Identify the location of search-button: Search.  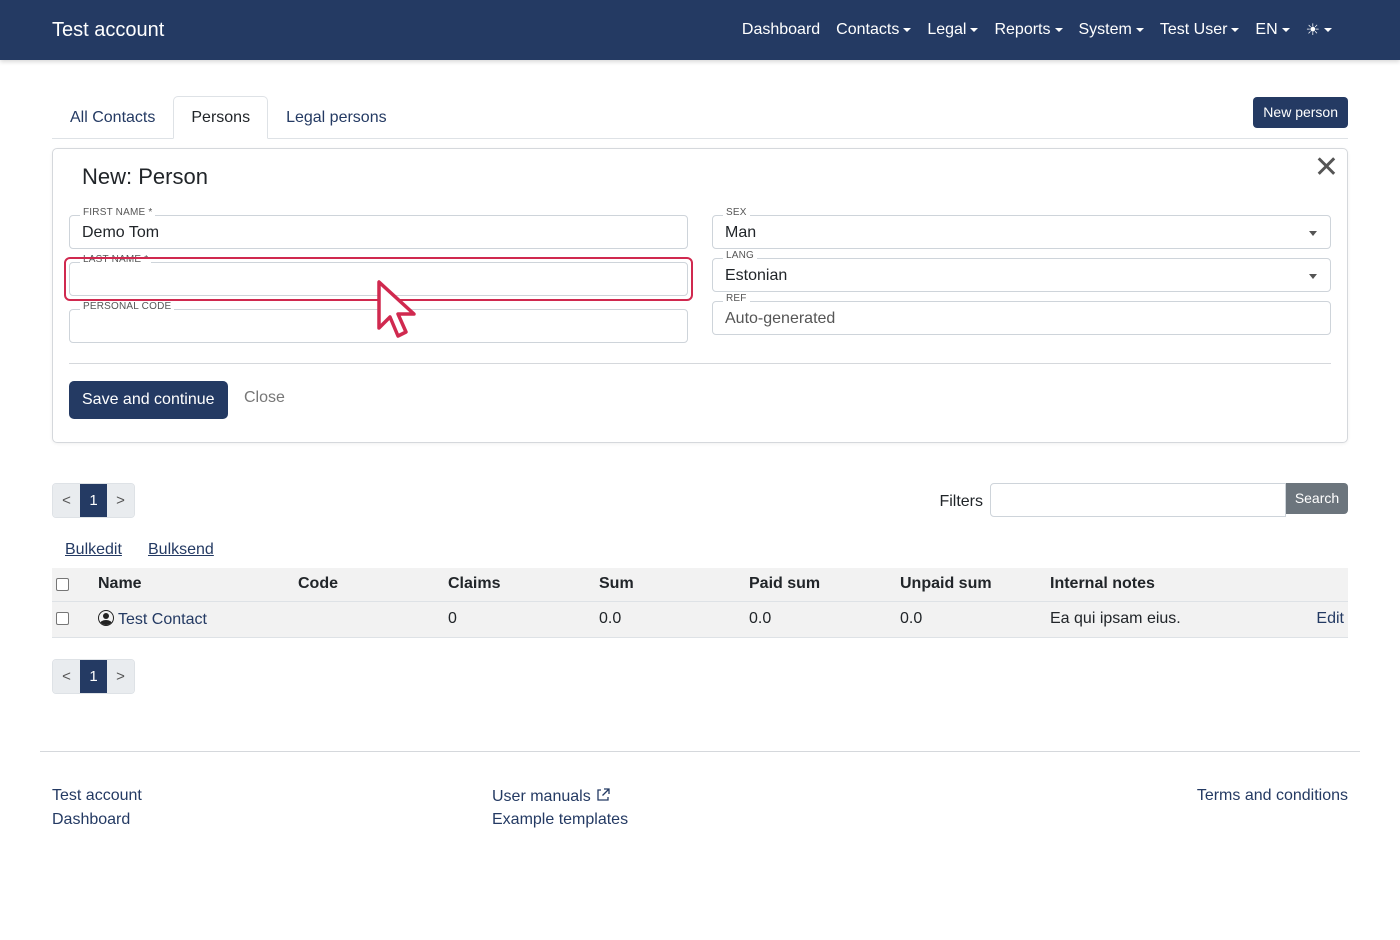
(1317, 498).